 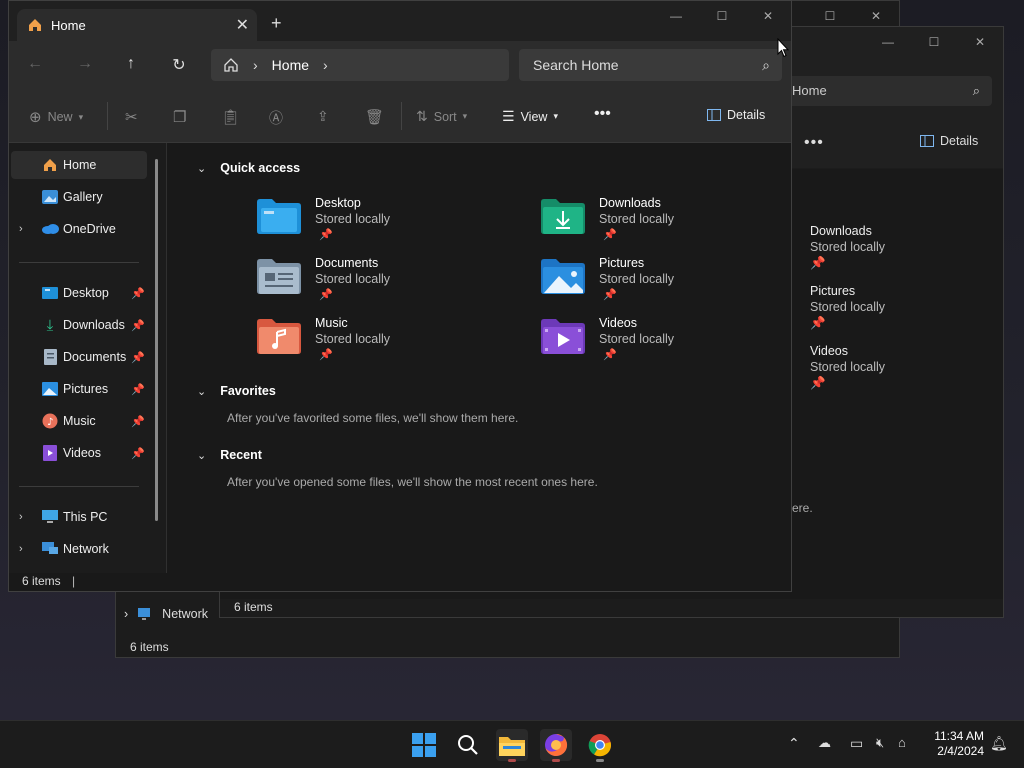 I want to click on start-button, so click(x=424, y=745).